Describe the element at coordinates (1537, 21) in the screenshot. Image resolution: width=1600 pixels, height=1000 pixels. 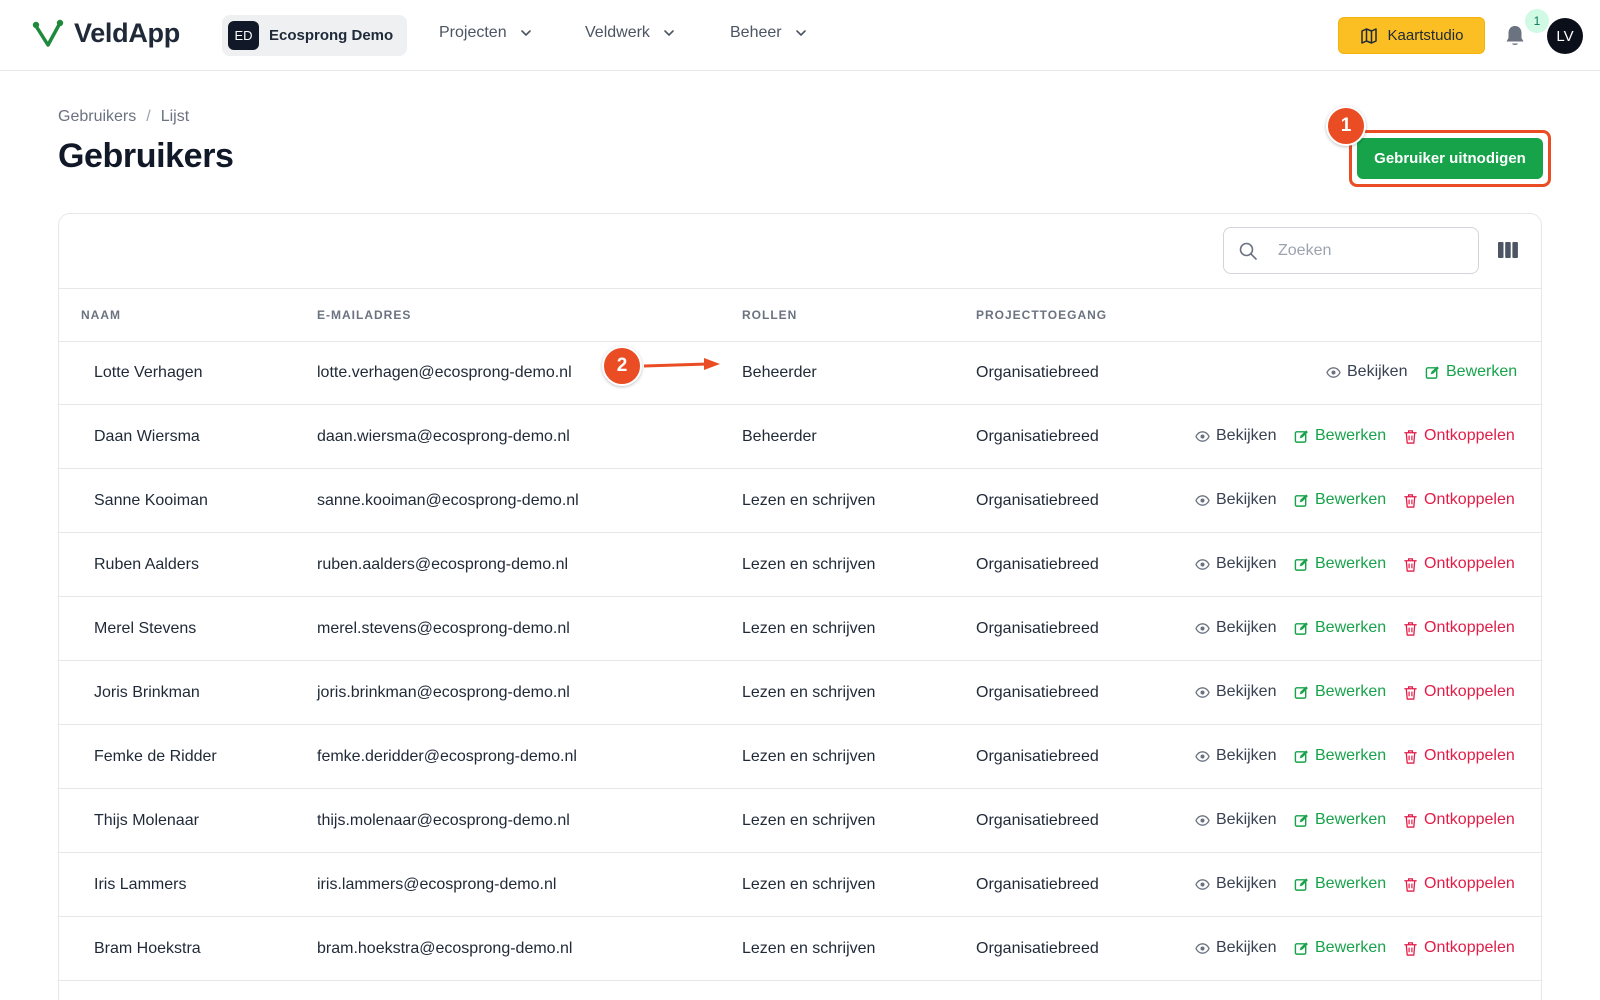
I see `notification-count-badge: 1` at that location.